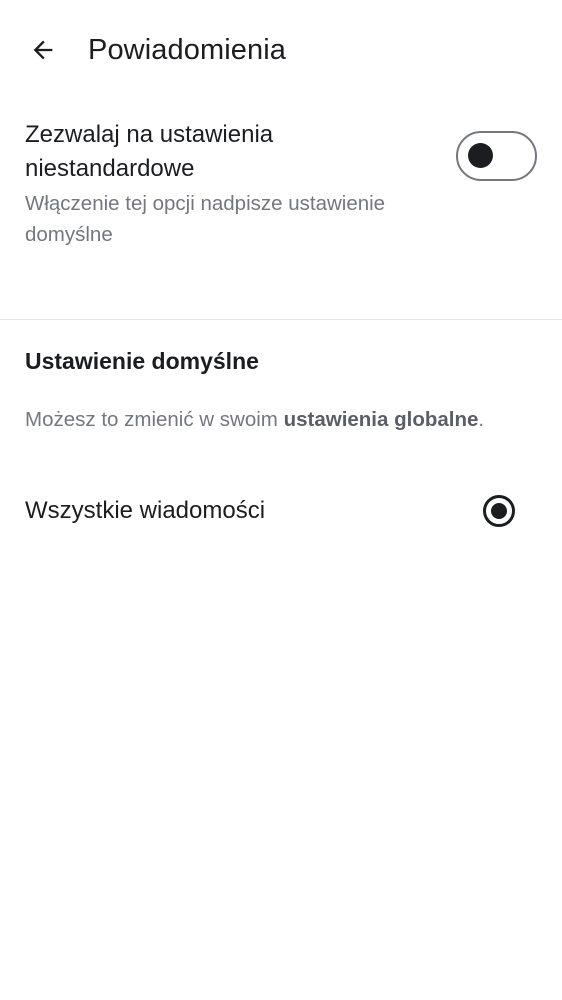 The height and width of the screenshot is (1000, 562). I want to click on custom-settings-title: Zezwalaj na ustawienia niestandardowe, so click(149, 151).